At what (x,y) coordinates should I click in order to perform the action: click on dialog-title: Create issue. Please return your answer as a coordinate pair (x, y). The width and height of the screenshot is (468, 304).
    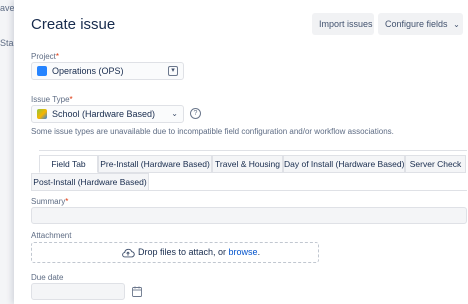
    Looking at the image, I should click on (73, 24).